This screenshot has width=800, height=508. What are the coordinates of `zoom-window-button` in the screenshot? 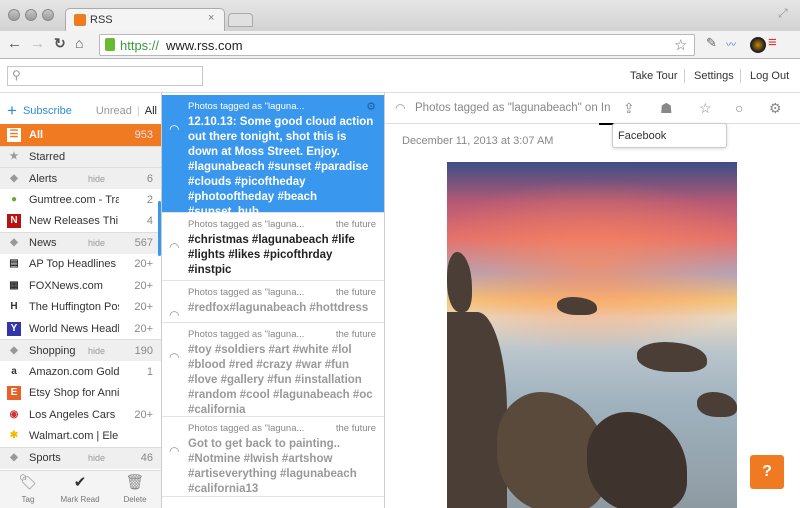 It's located at (48, 15).